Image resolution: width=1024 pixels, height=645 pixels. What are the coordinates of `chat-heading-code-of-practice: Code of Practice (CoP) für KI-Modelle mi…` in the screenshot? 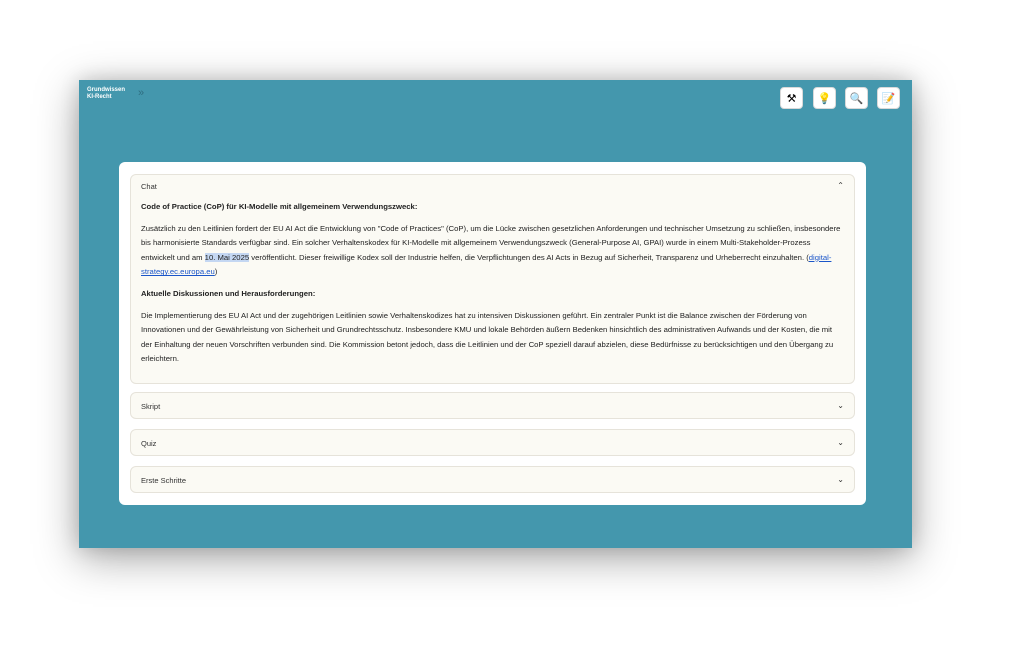 It's located at (279, 206).